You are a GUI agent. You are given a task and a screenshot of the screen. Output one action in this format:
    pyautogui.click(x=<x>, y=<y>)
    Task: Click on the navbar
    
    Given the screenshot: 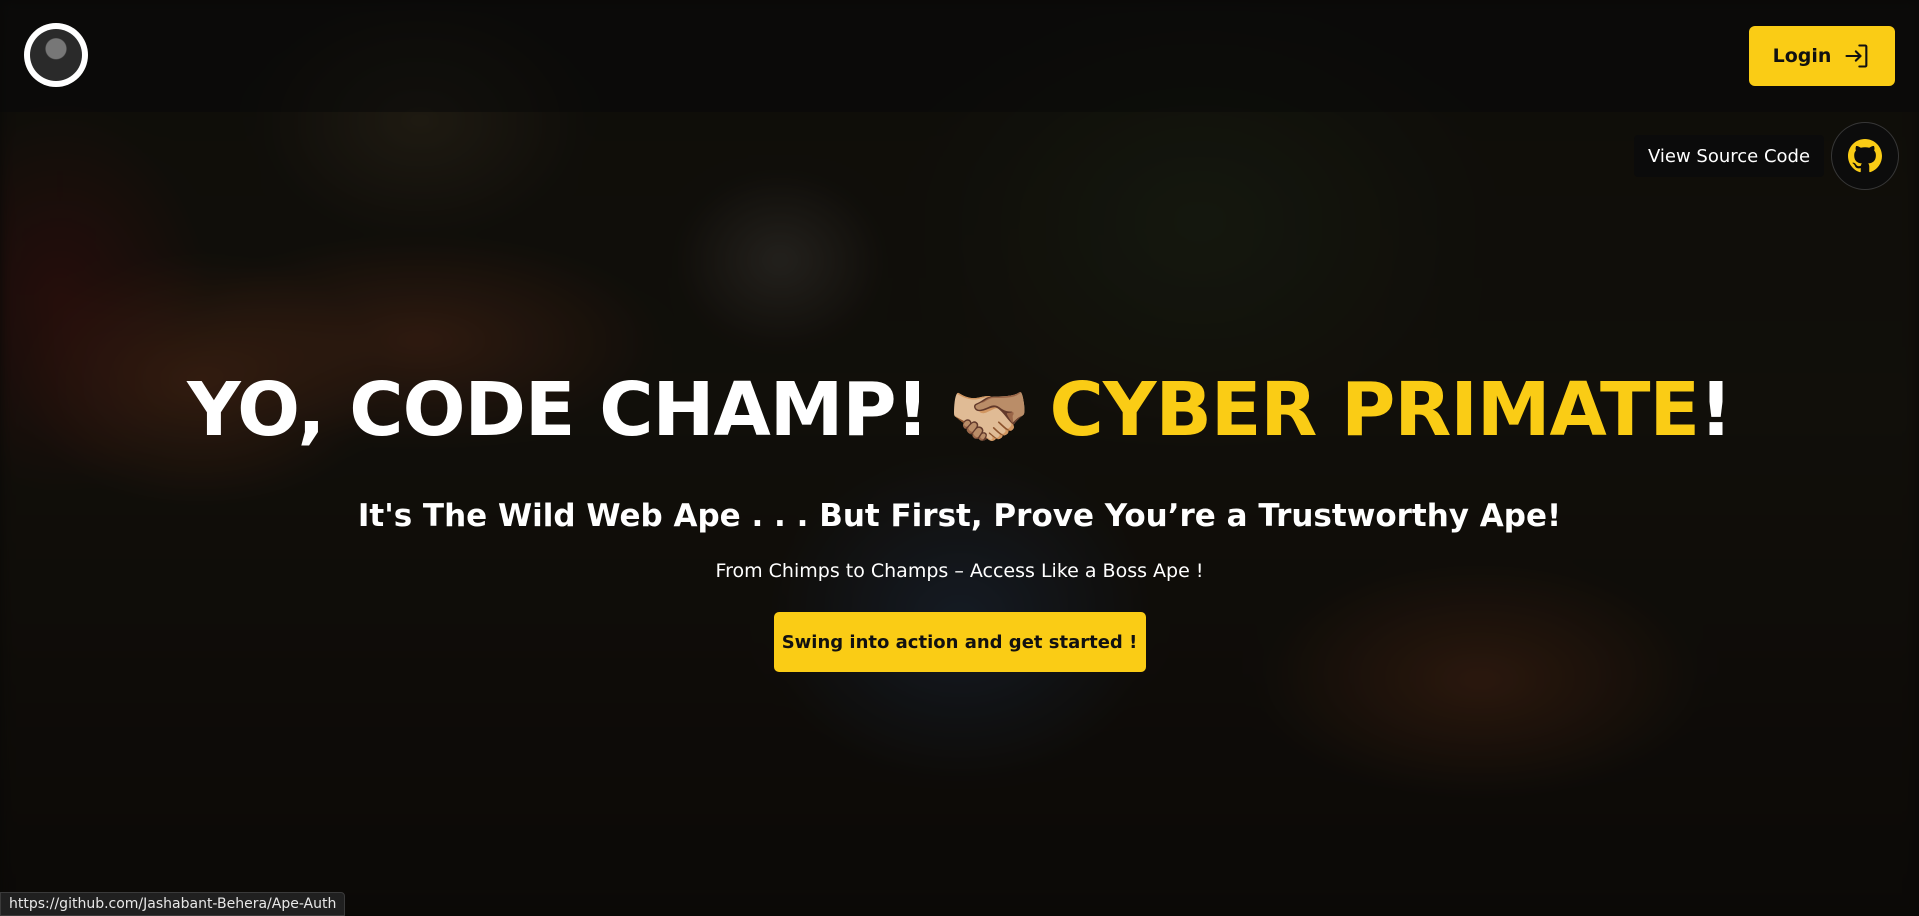 What is the action you would take?
    pyautogui.click(x=959, y=56)
    